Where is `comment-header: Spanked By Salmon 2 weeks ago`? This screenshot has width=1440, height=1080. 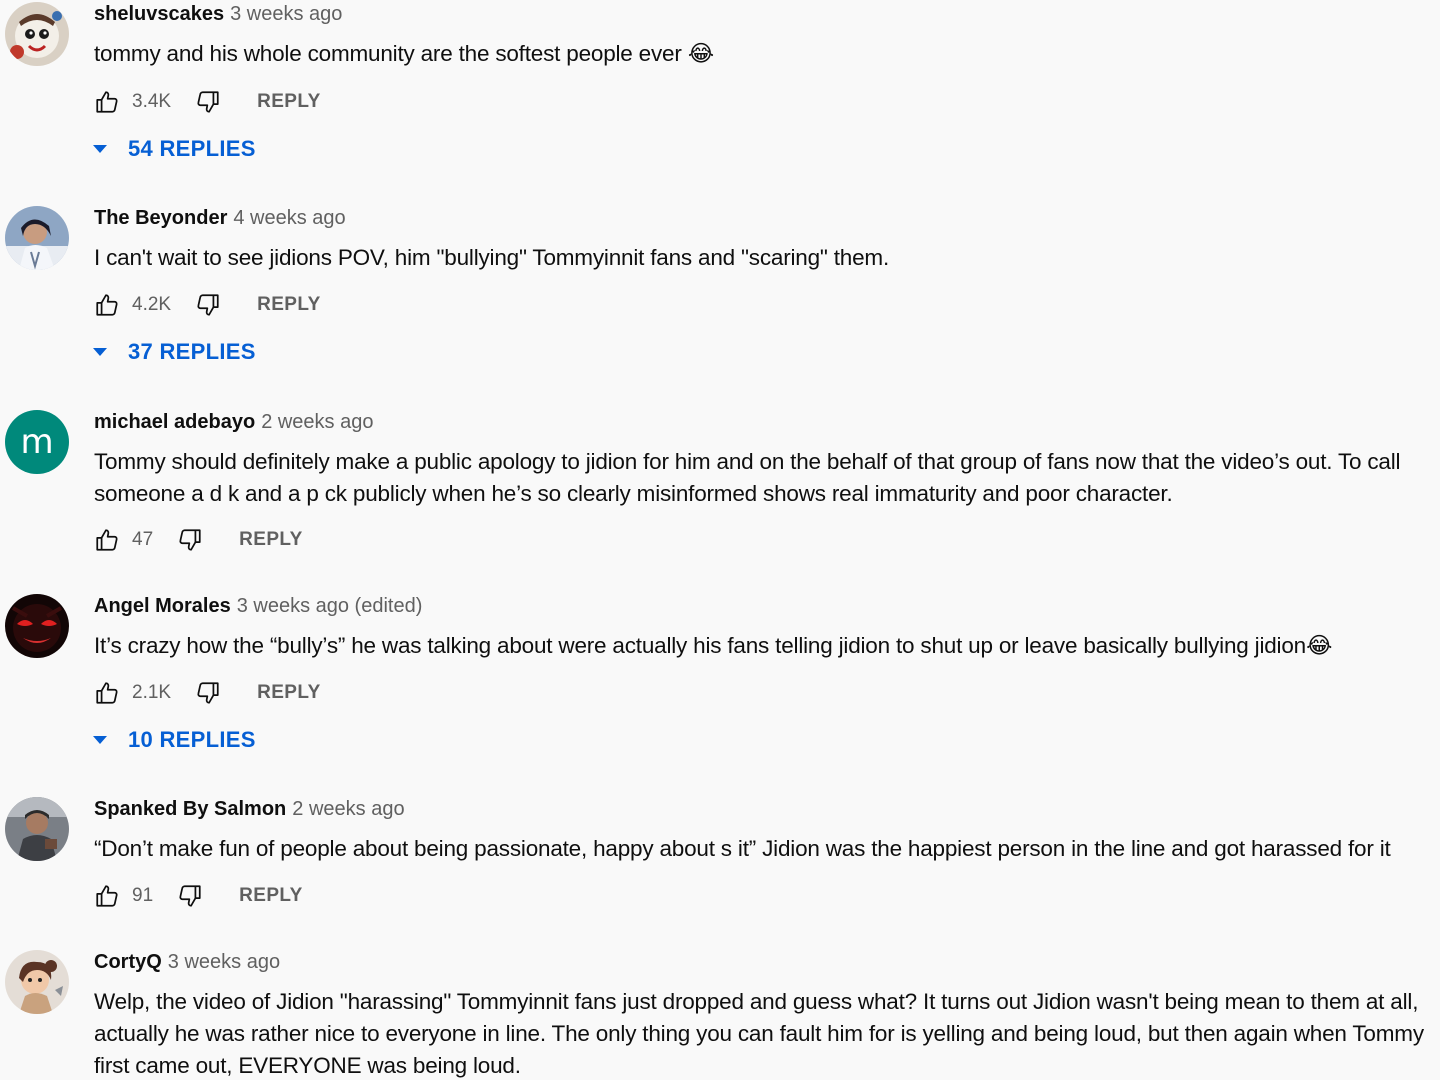 comment-header: Spanked By Salmon 2 weeks ago is located at coordinates (763, 809).